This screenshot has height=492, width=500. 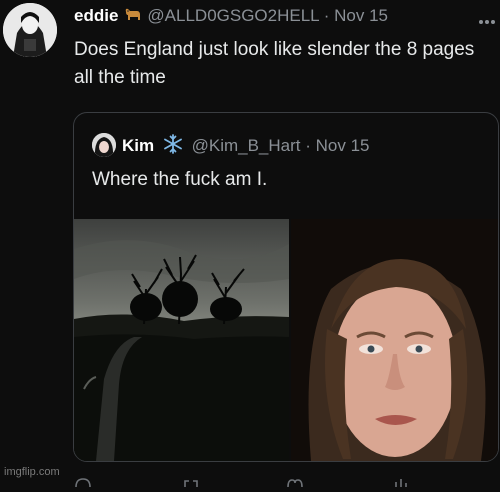 I want to click on quoted-tweet-text: Where the fuck am I., so click(x=180, y=179).